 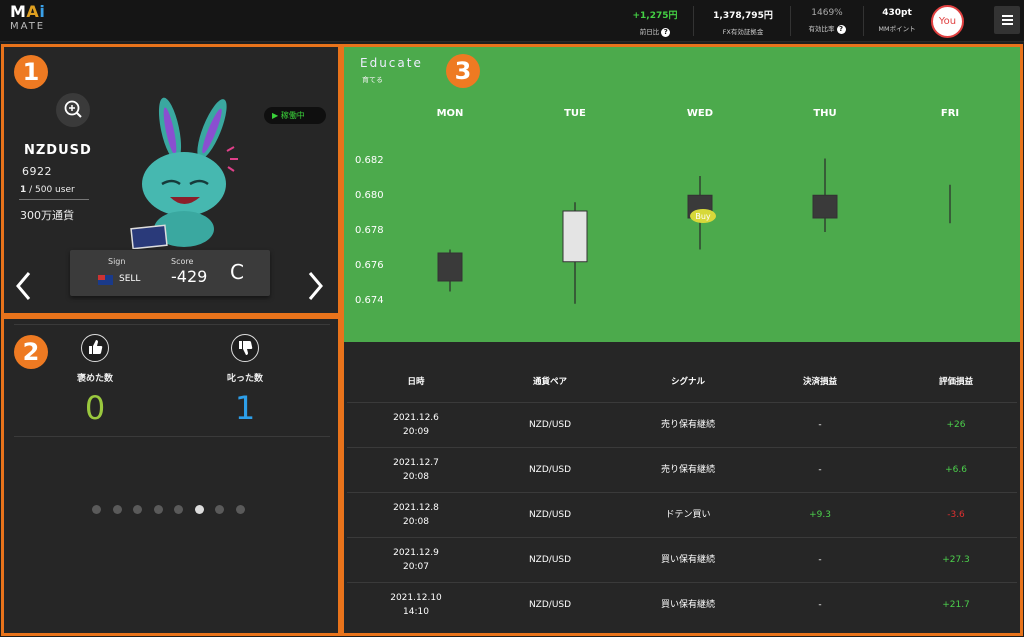 I want to click on score-label: Score, so click(x=182, y=261).